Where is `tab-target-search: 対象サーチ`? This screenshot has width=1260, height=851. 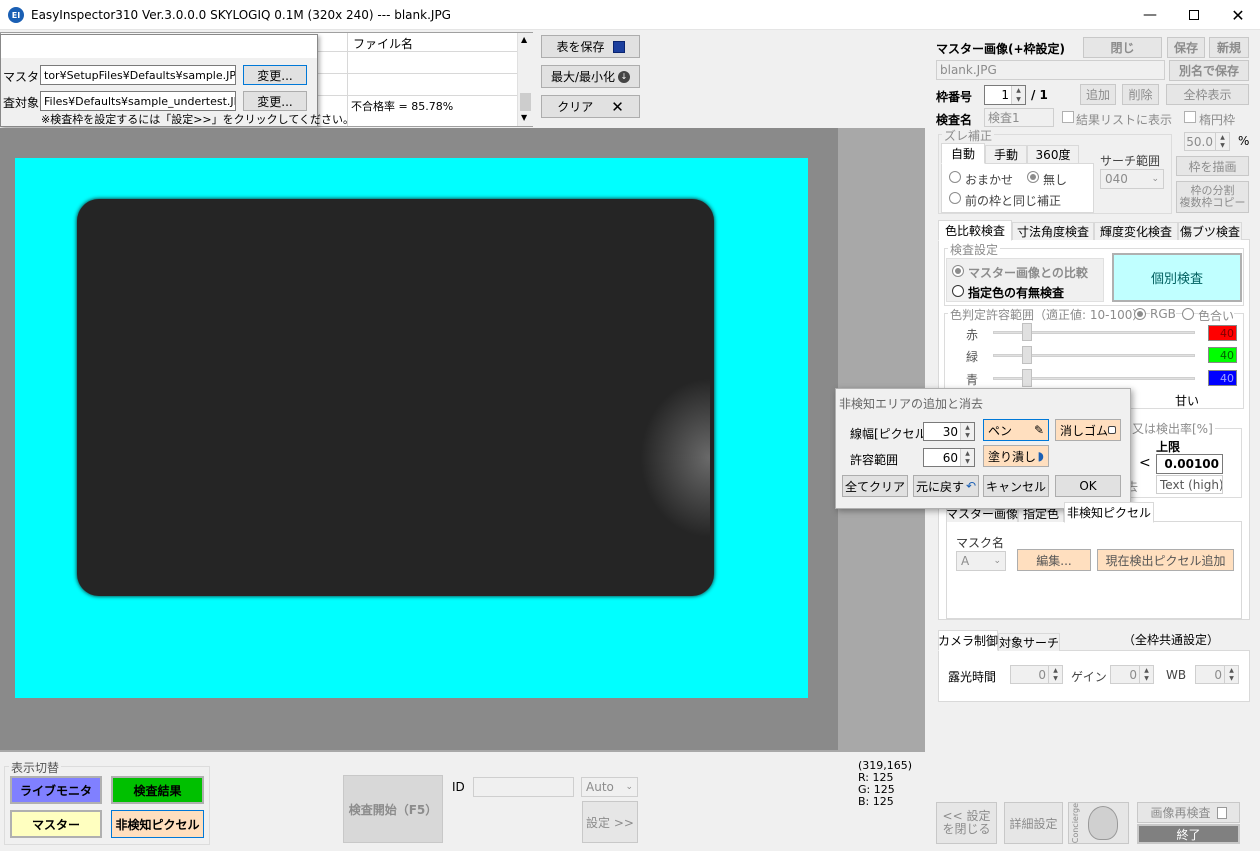 tab-target-search: 対象サーチ is located at coordinates (1029, 642).